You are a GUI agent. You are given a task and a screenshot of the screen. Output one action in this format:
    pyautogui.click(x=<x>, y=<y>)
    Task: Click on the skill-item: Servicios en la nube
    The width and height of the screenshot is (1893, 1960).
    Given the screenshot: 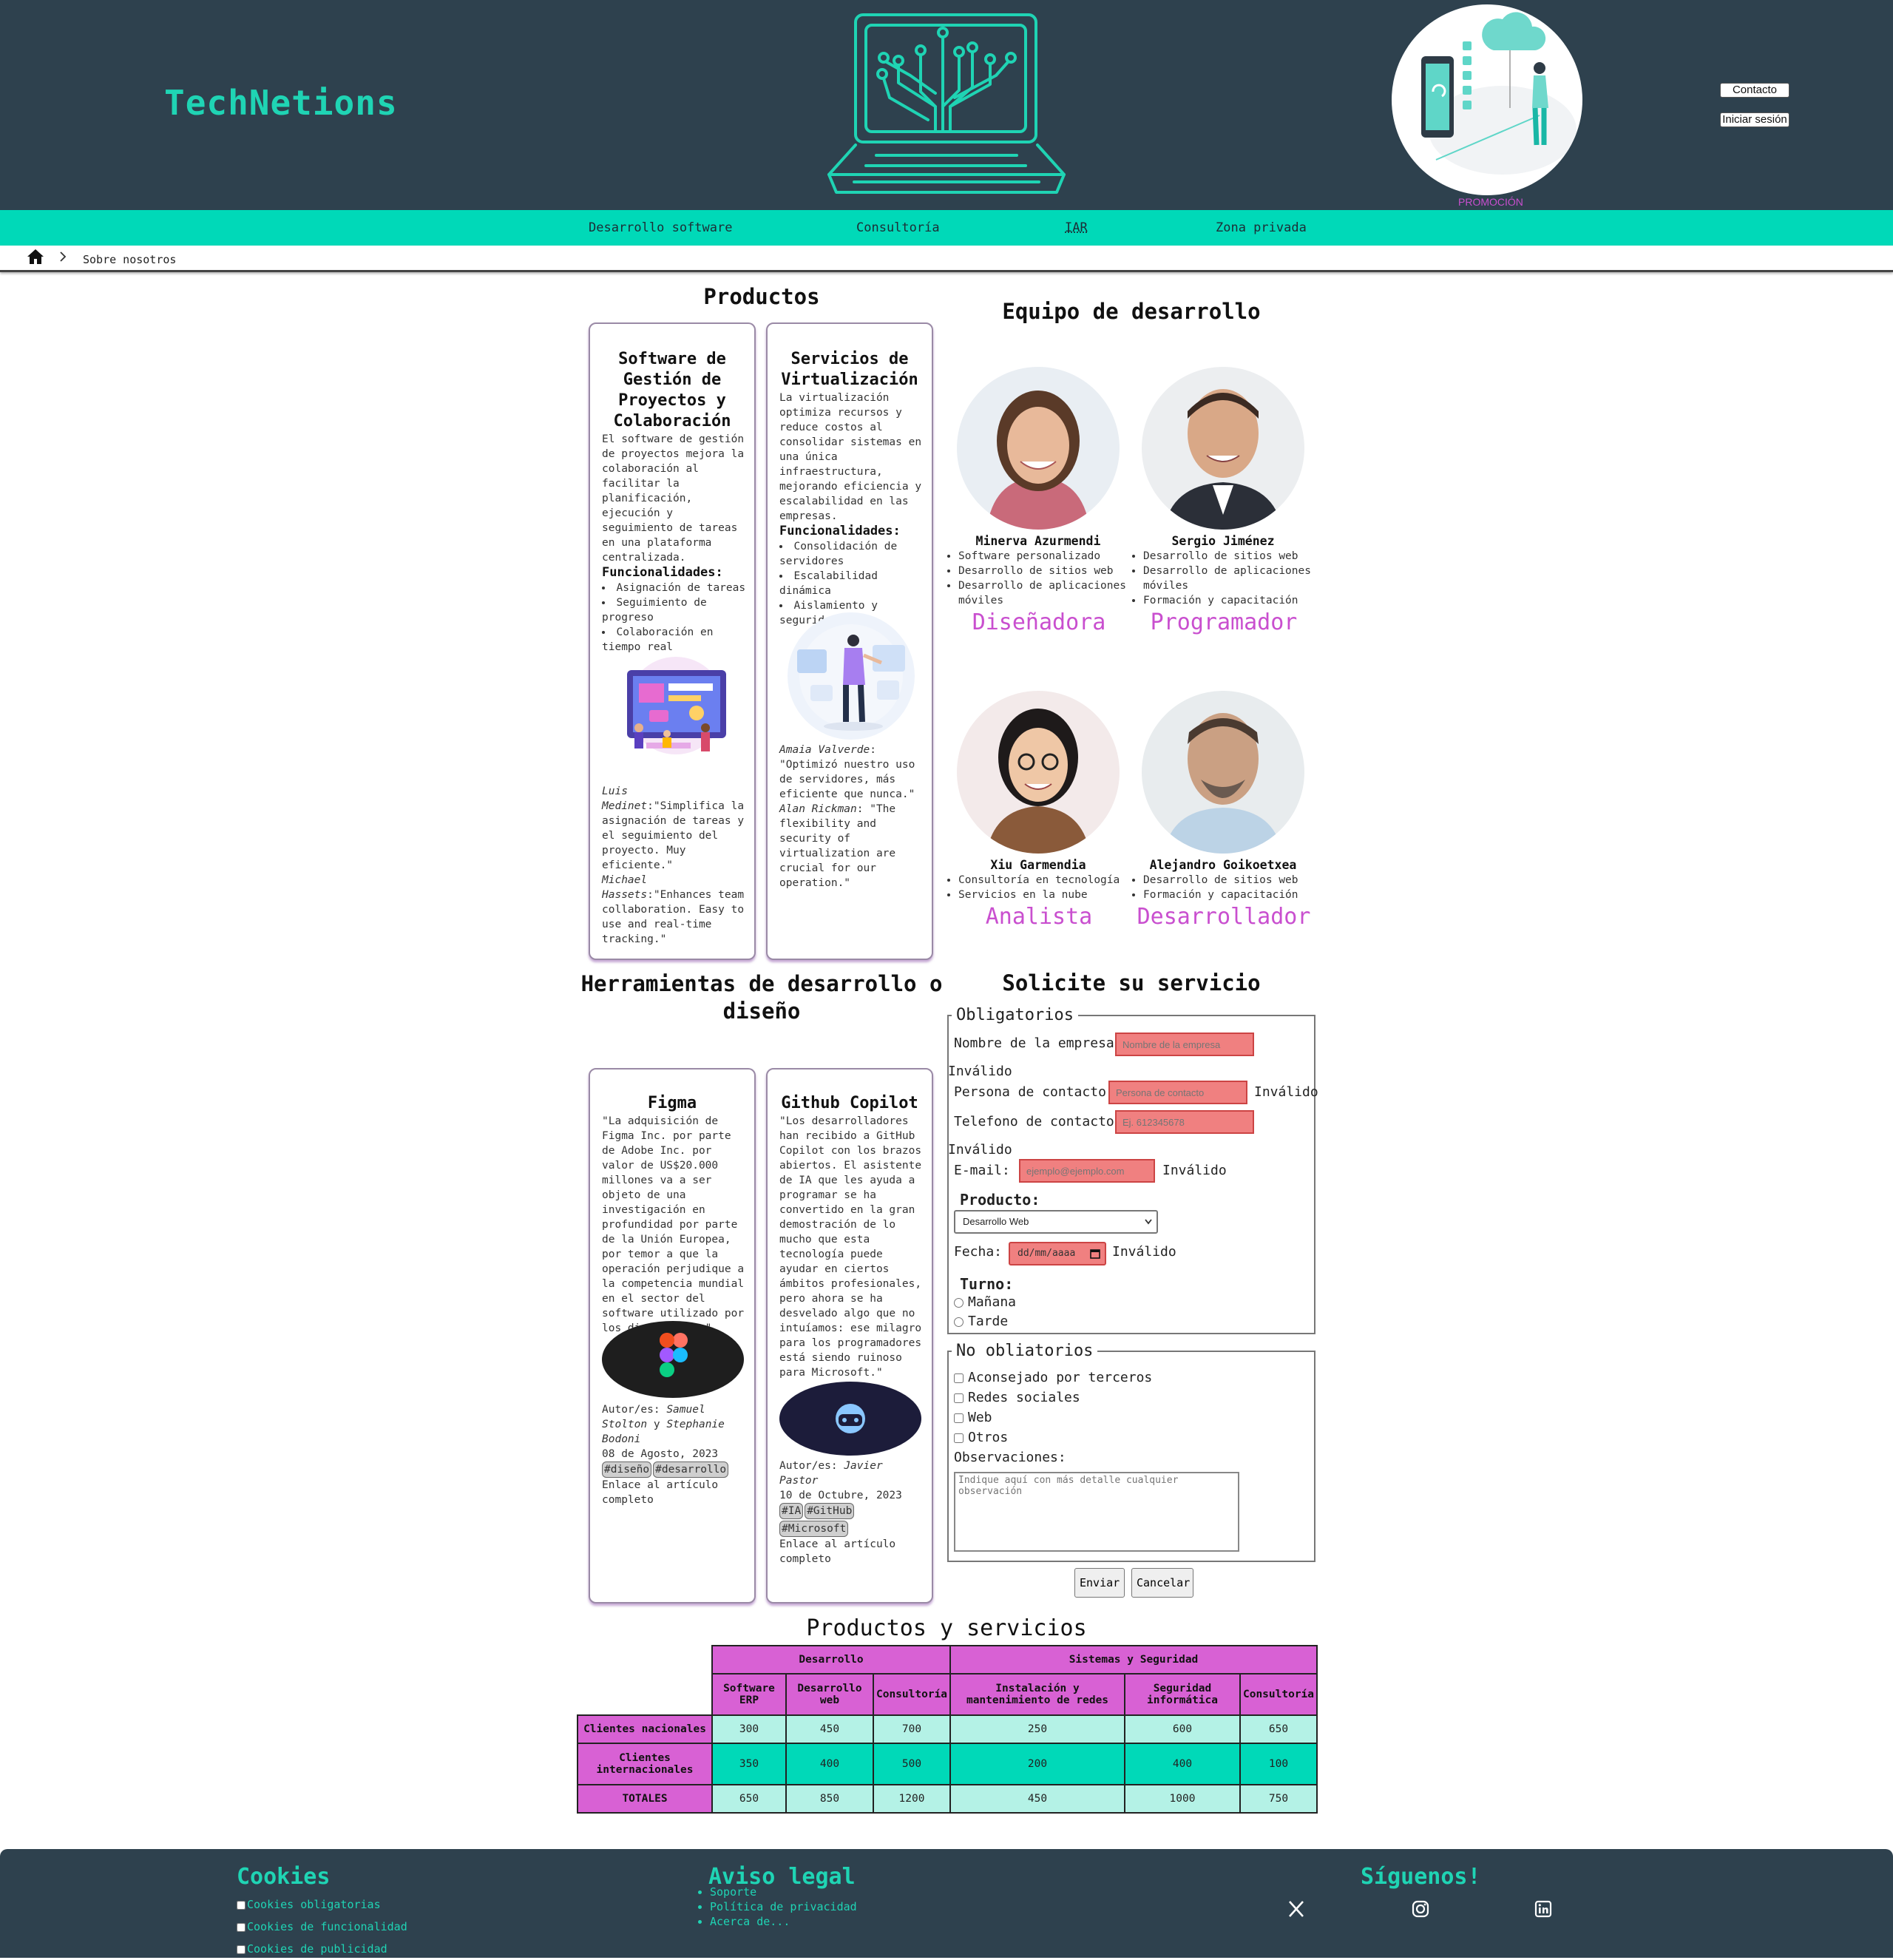 What is the action you would take?
    pyautogui.click(x=1043, y=895)
    